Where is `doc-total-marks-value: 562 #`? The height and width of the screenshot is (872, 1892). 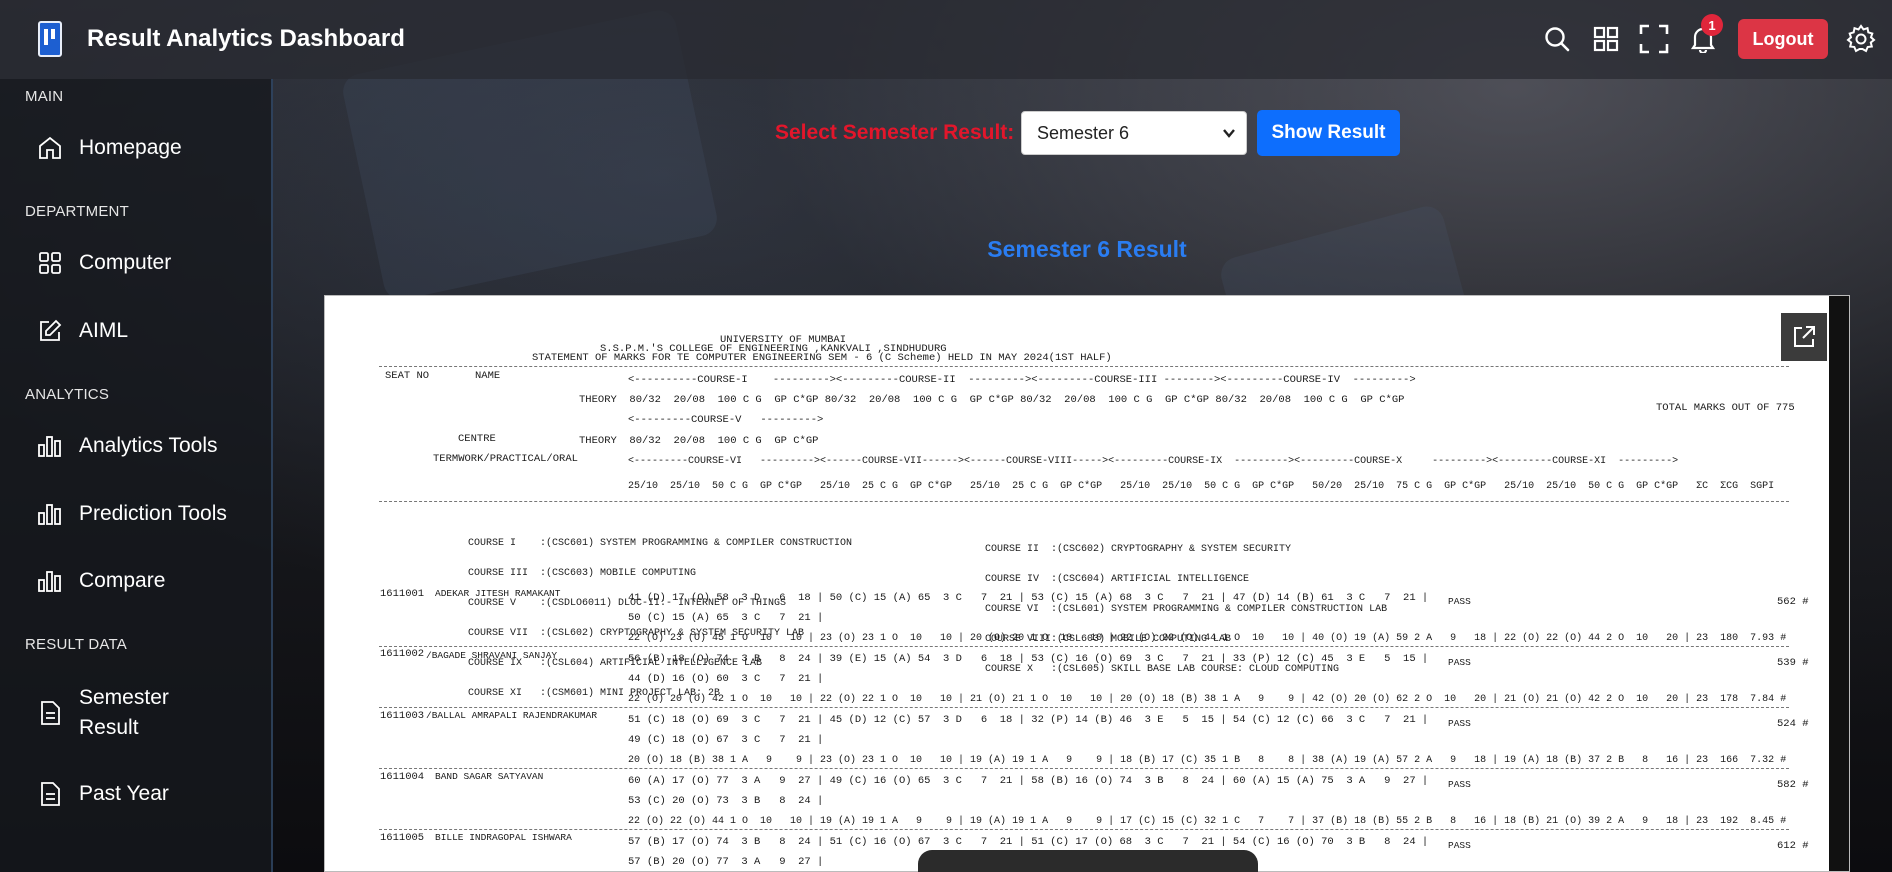 doc-total-marks-value: 562 # is located at coordinates (1793, 602).